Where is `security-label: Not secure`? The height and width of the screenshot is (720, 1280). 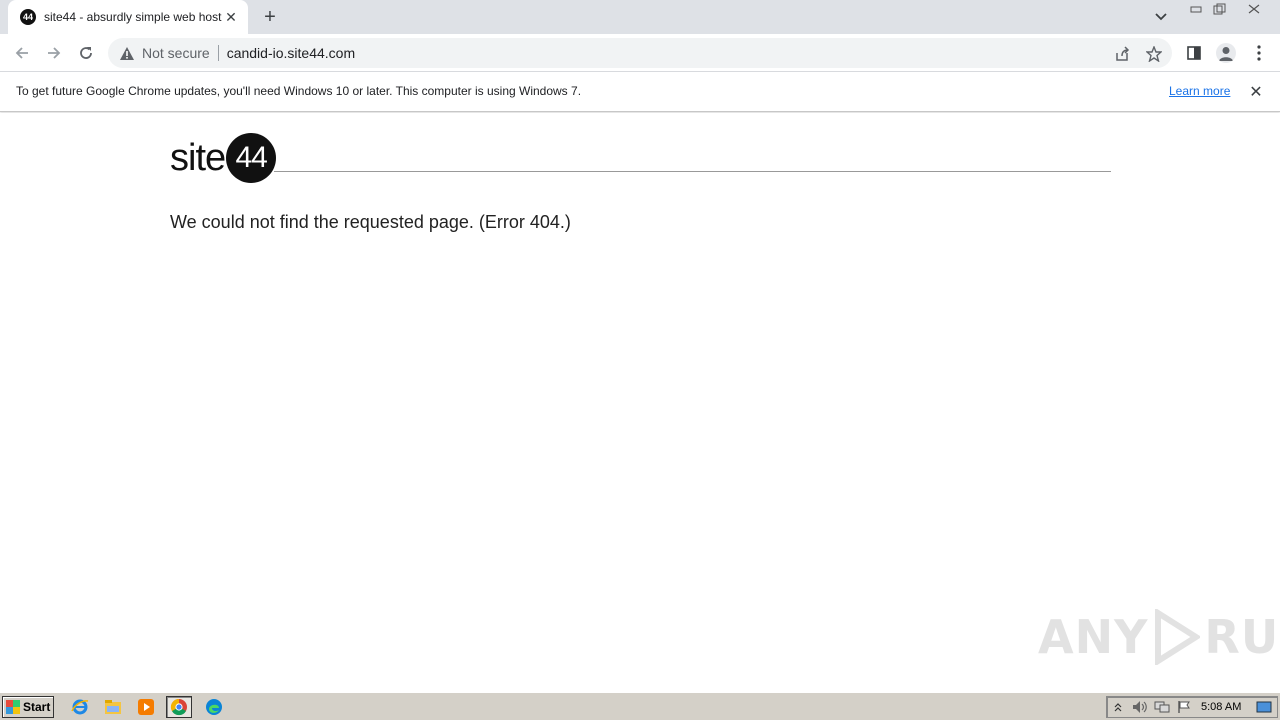
security-label: Not secure is located at coordinates (176, 53).